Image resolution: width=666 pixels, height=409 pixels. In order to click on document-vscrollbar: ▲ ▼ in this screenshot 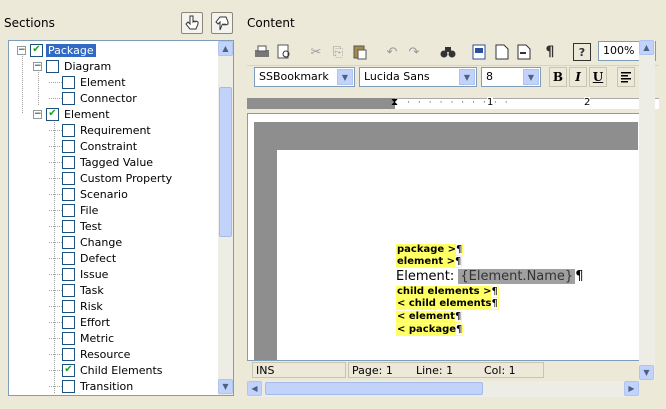, I will do `click(647, 210)`.